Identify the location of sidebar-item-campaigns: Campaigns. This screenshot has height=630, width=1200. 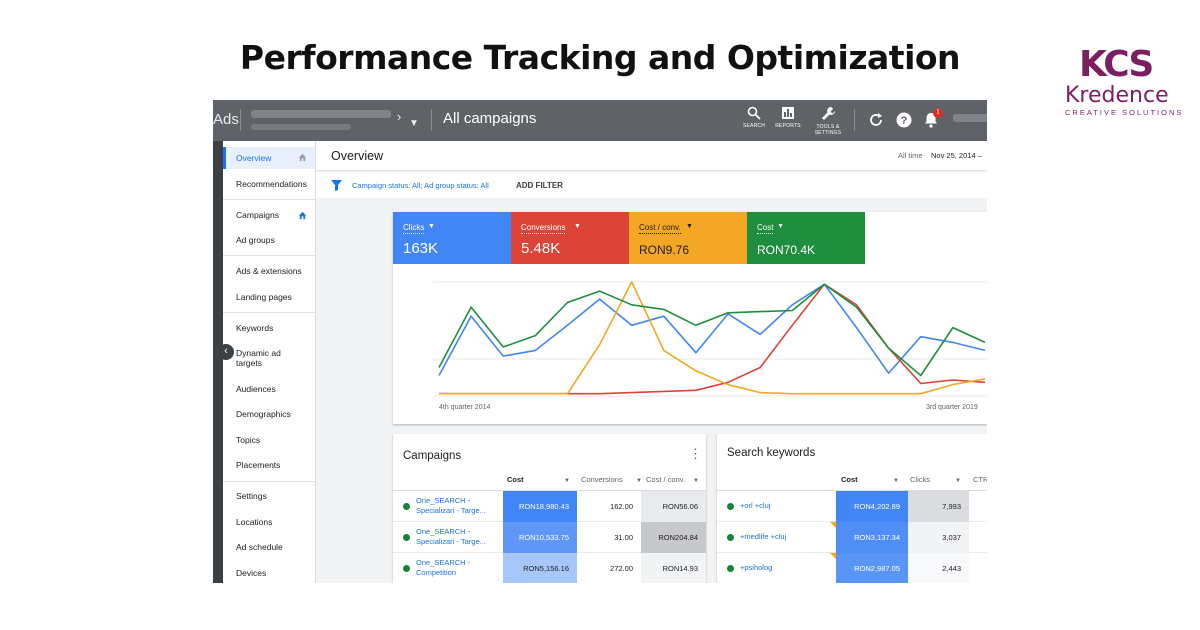
(269, 215).